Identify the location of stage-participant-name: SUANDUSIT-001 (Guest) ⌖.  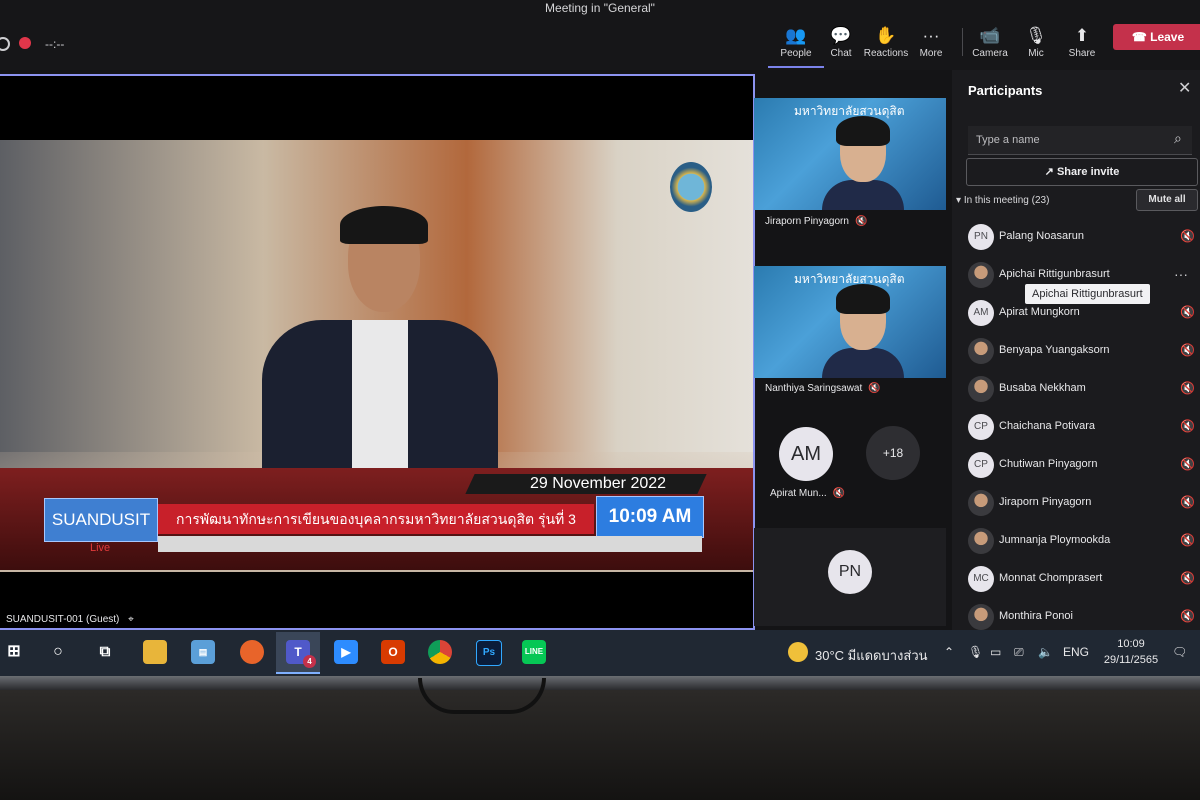
(70, 619).